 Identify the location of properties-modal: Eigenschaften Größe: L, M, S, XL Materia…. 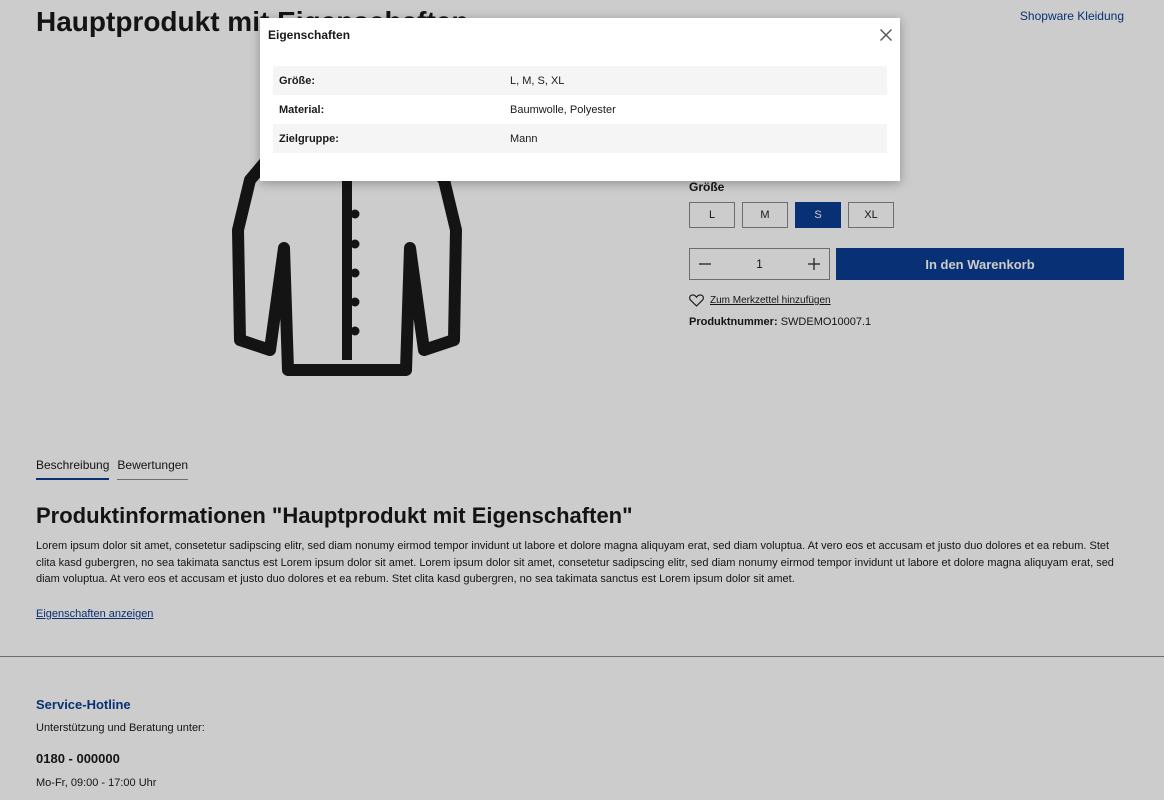
(580, 99).